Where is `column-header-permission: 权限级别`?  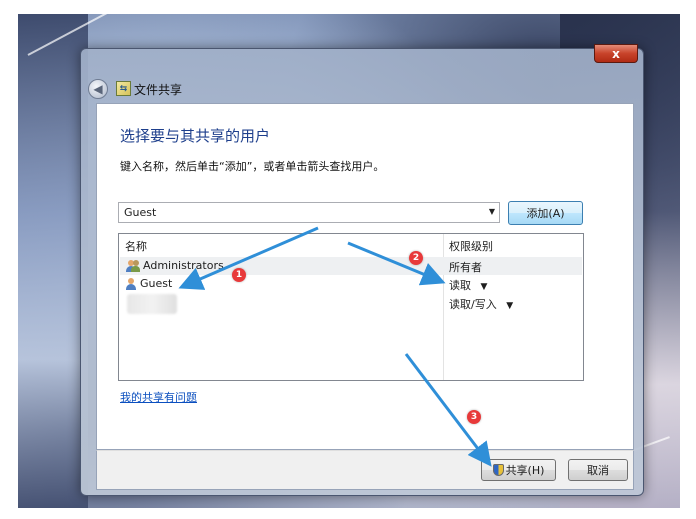 column-header-permission: 权限级别 is located at coordinates (471, 246).